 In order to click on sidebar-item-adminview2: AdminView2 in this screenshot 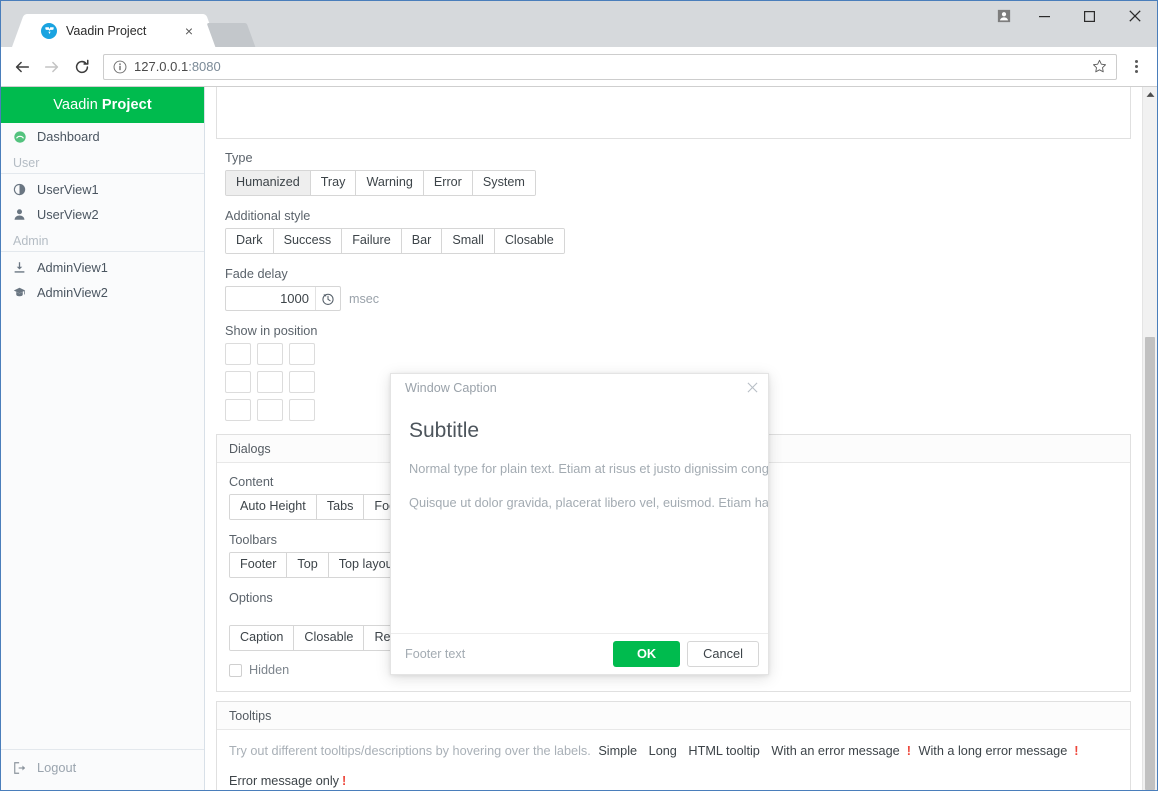, I will do `click(102, 292)`.